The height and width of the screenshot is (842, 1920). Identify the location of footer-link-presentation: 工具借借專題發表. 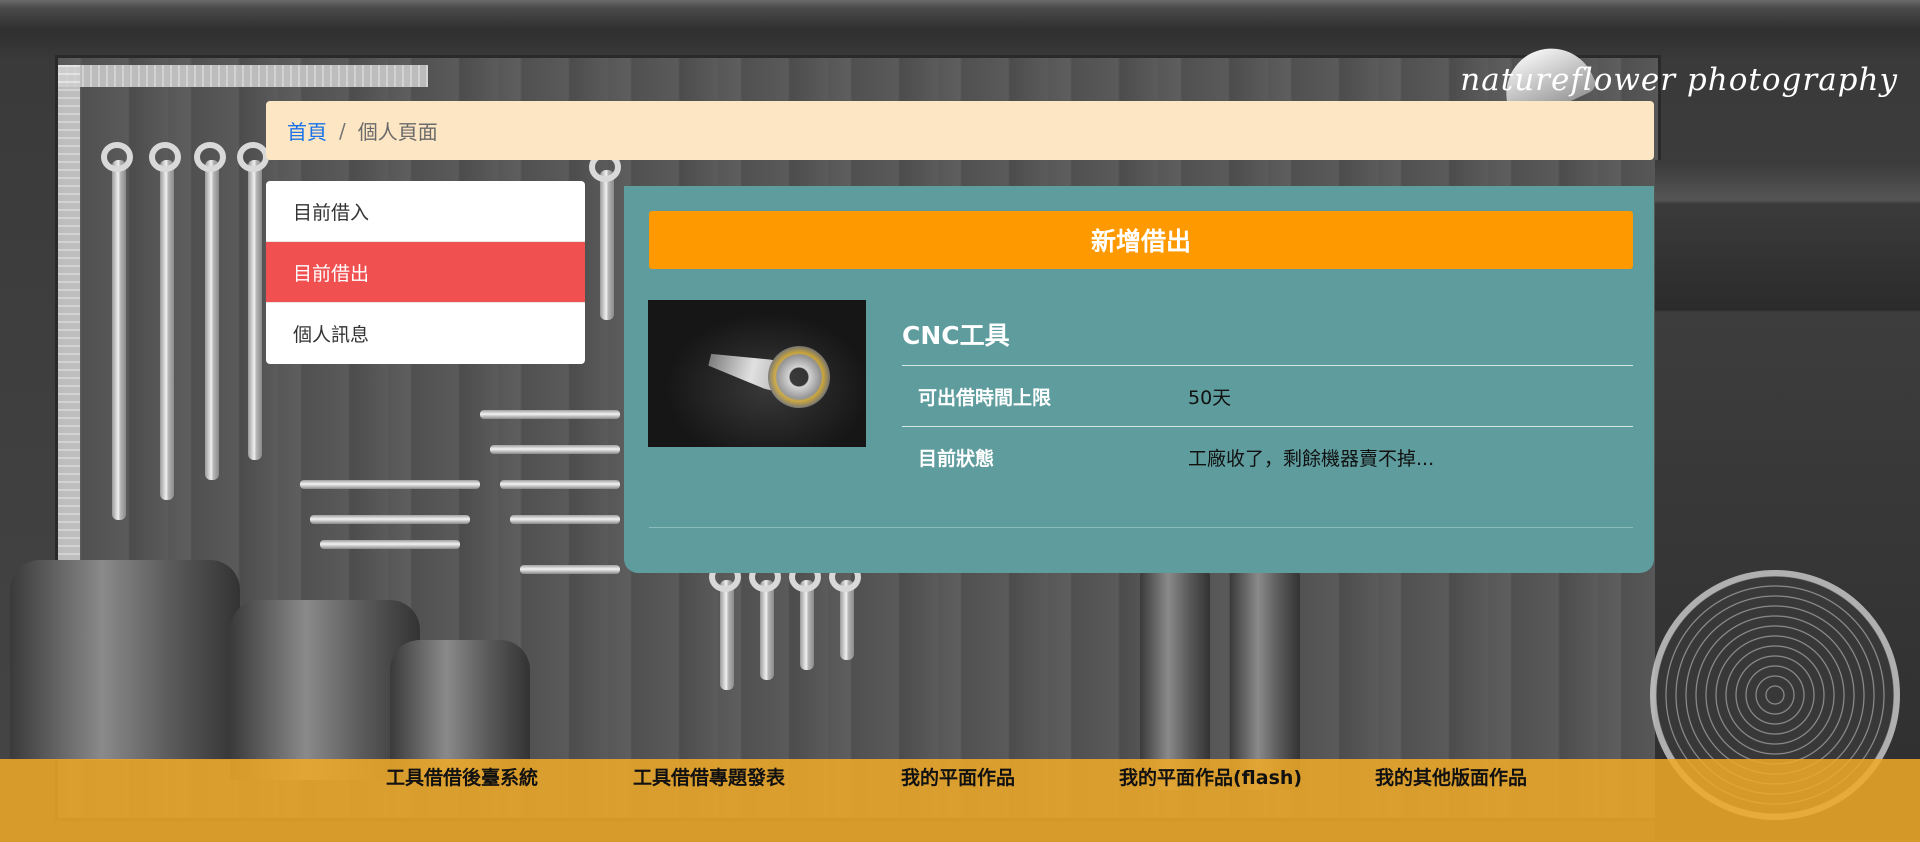
(709, 776).